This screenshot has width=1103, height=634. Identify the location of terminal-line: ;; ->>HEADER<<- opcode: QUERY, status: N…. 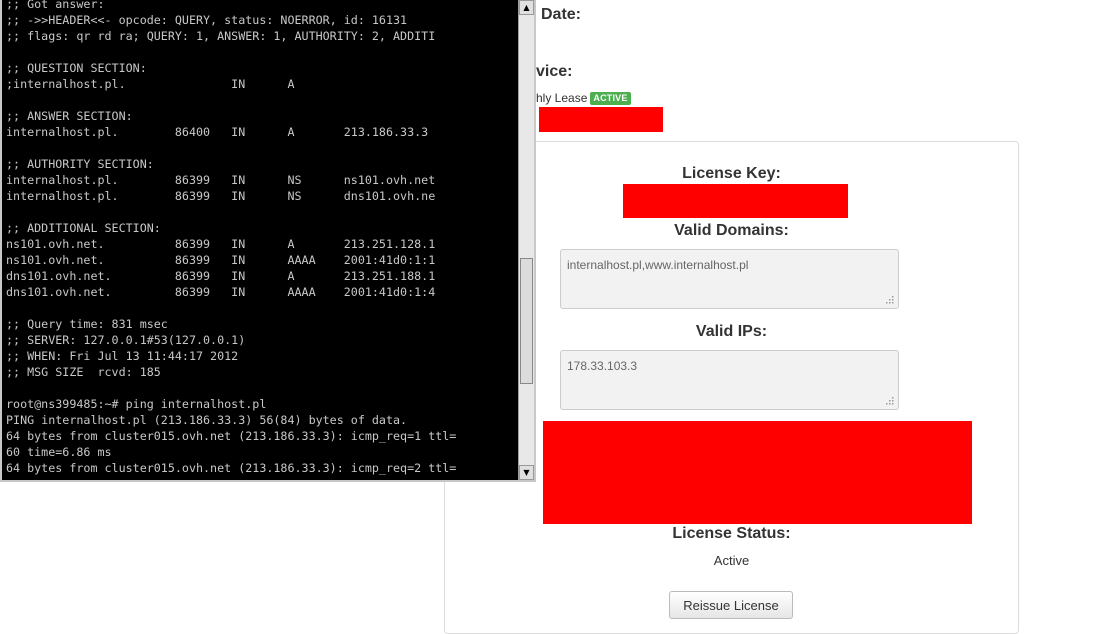
(207, 20).